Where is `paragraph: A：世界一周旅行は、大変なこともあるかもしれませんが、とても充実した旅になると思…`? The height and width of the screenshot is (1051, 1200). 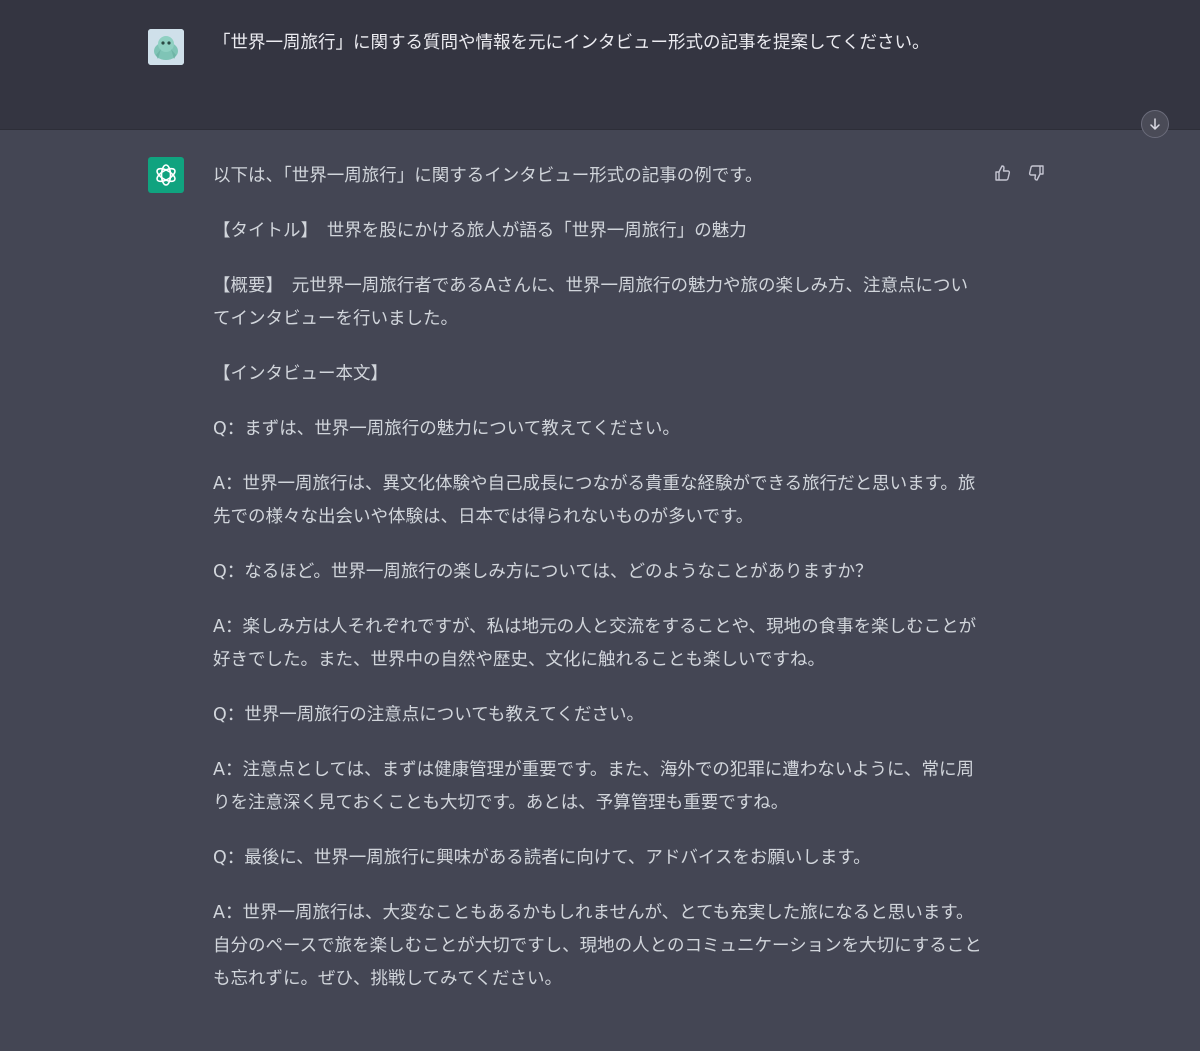 paragraph: A：世界一周旅行は、大変なこともあるかもしれませんが、とても充実した旅になると思… is located at coordinates (597, 946).